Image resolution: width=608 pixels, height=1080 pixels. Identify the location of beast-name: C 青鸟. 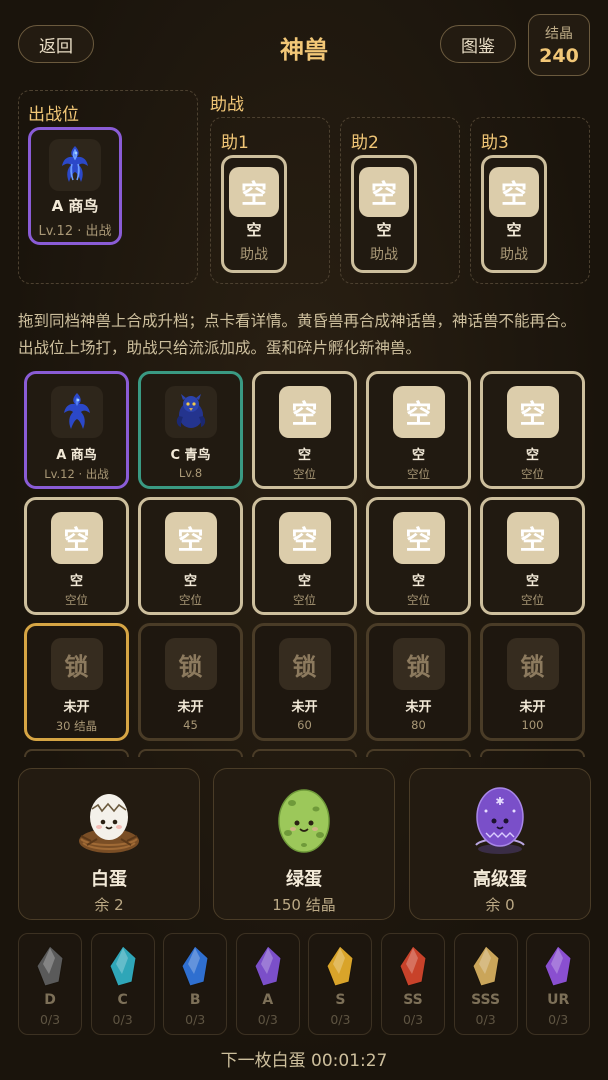
(190, 455).